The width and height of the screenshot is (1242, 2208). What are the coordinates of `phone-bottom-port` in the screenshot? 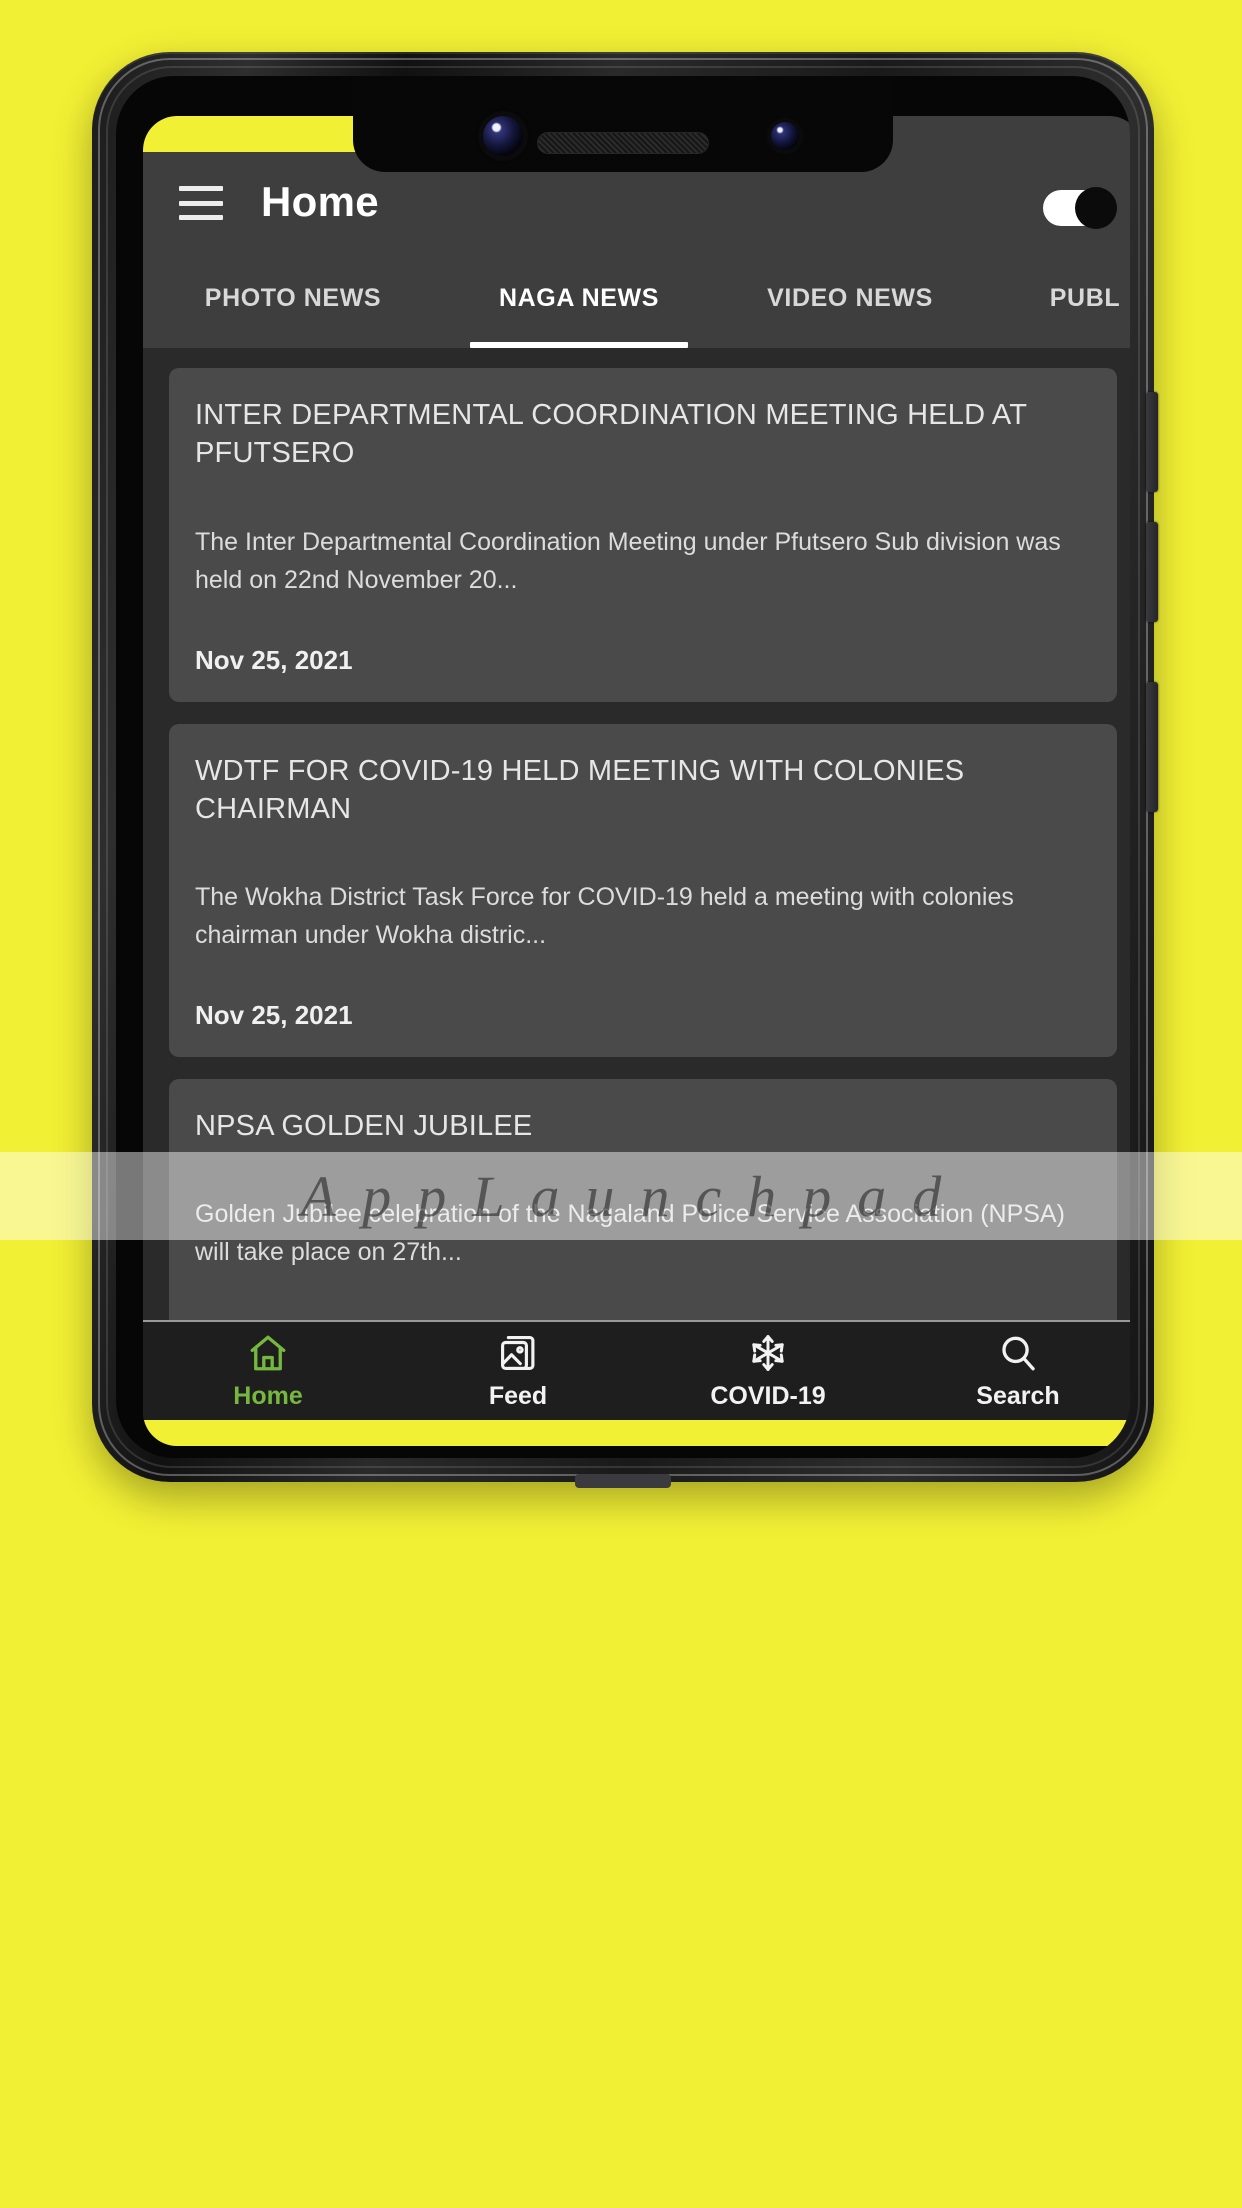 It's located at (623, 1481).